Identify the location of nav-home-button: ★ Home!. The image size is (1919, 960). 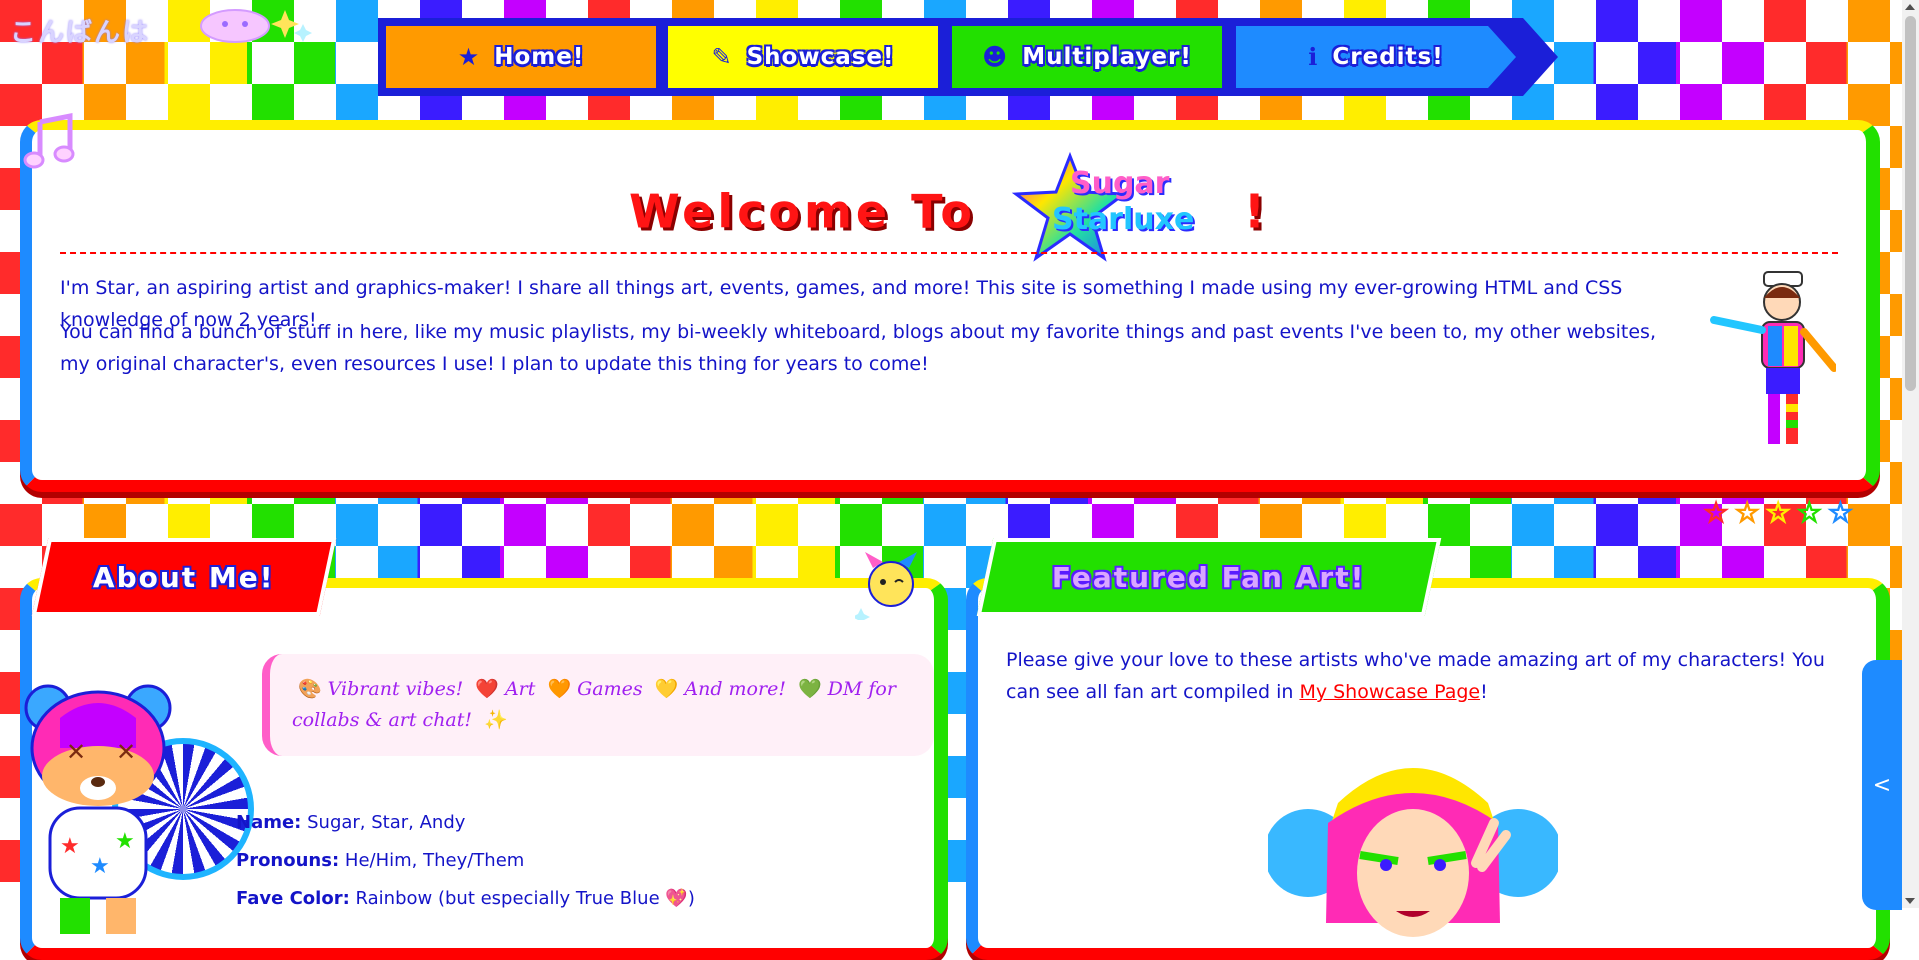
(521, 57).